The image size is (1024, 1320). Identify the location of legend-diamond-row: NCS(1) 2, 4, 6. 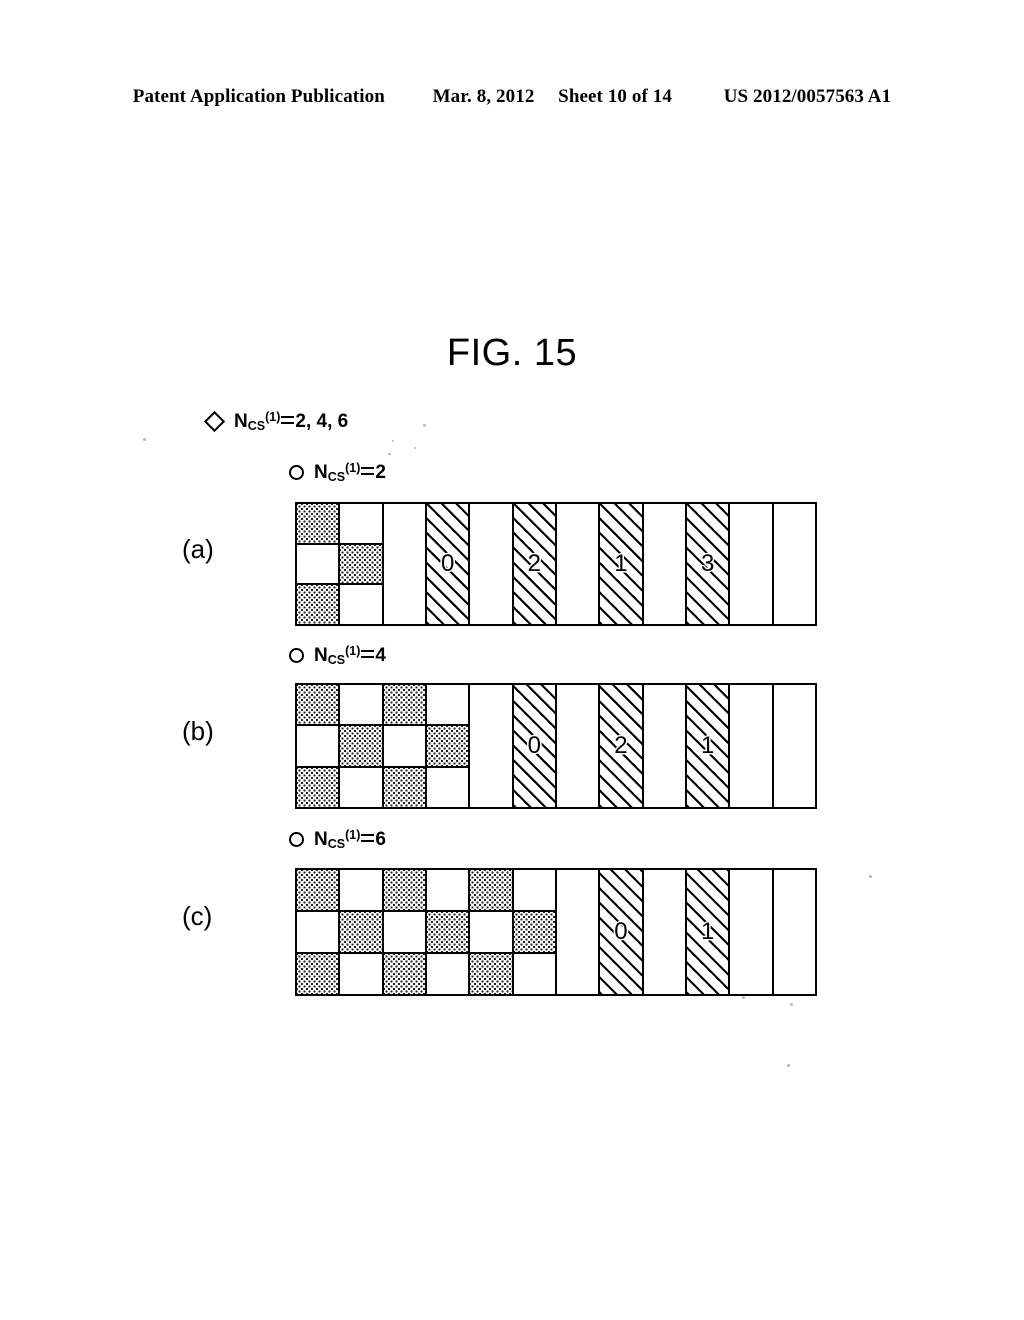
(276, 421).